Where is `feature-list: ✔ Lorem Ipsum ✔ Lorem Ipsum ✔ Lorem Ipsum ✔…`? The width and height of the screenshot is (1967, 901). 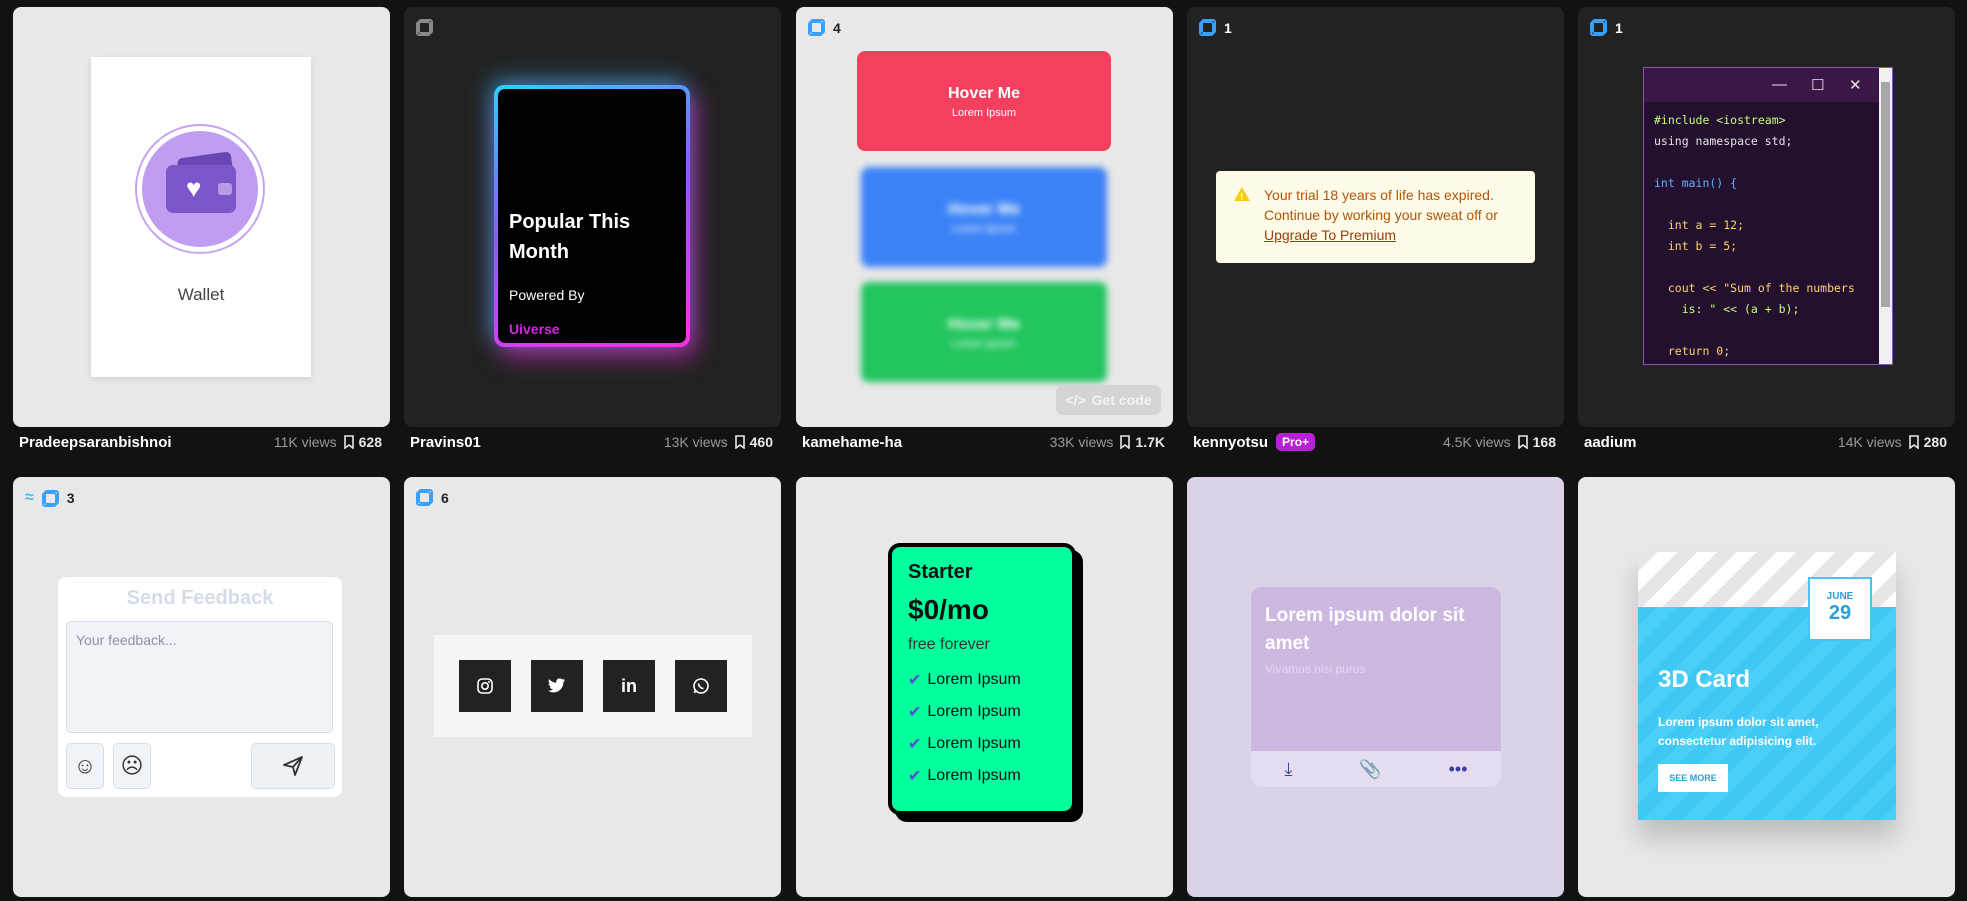 feature-list: ✔ Lorem Ipsum ✔ Lorem Ipsum ✔ Lorem Ipsum ✔… is located at coordinates (982, 728).